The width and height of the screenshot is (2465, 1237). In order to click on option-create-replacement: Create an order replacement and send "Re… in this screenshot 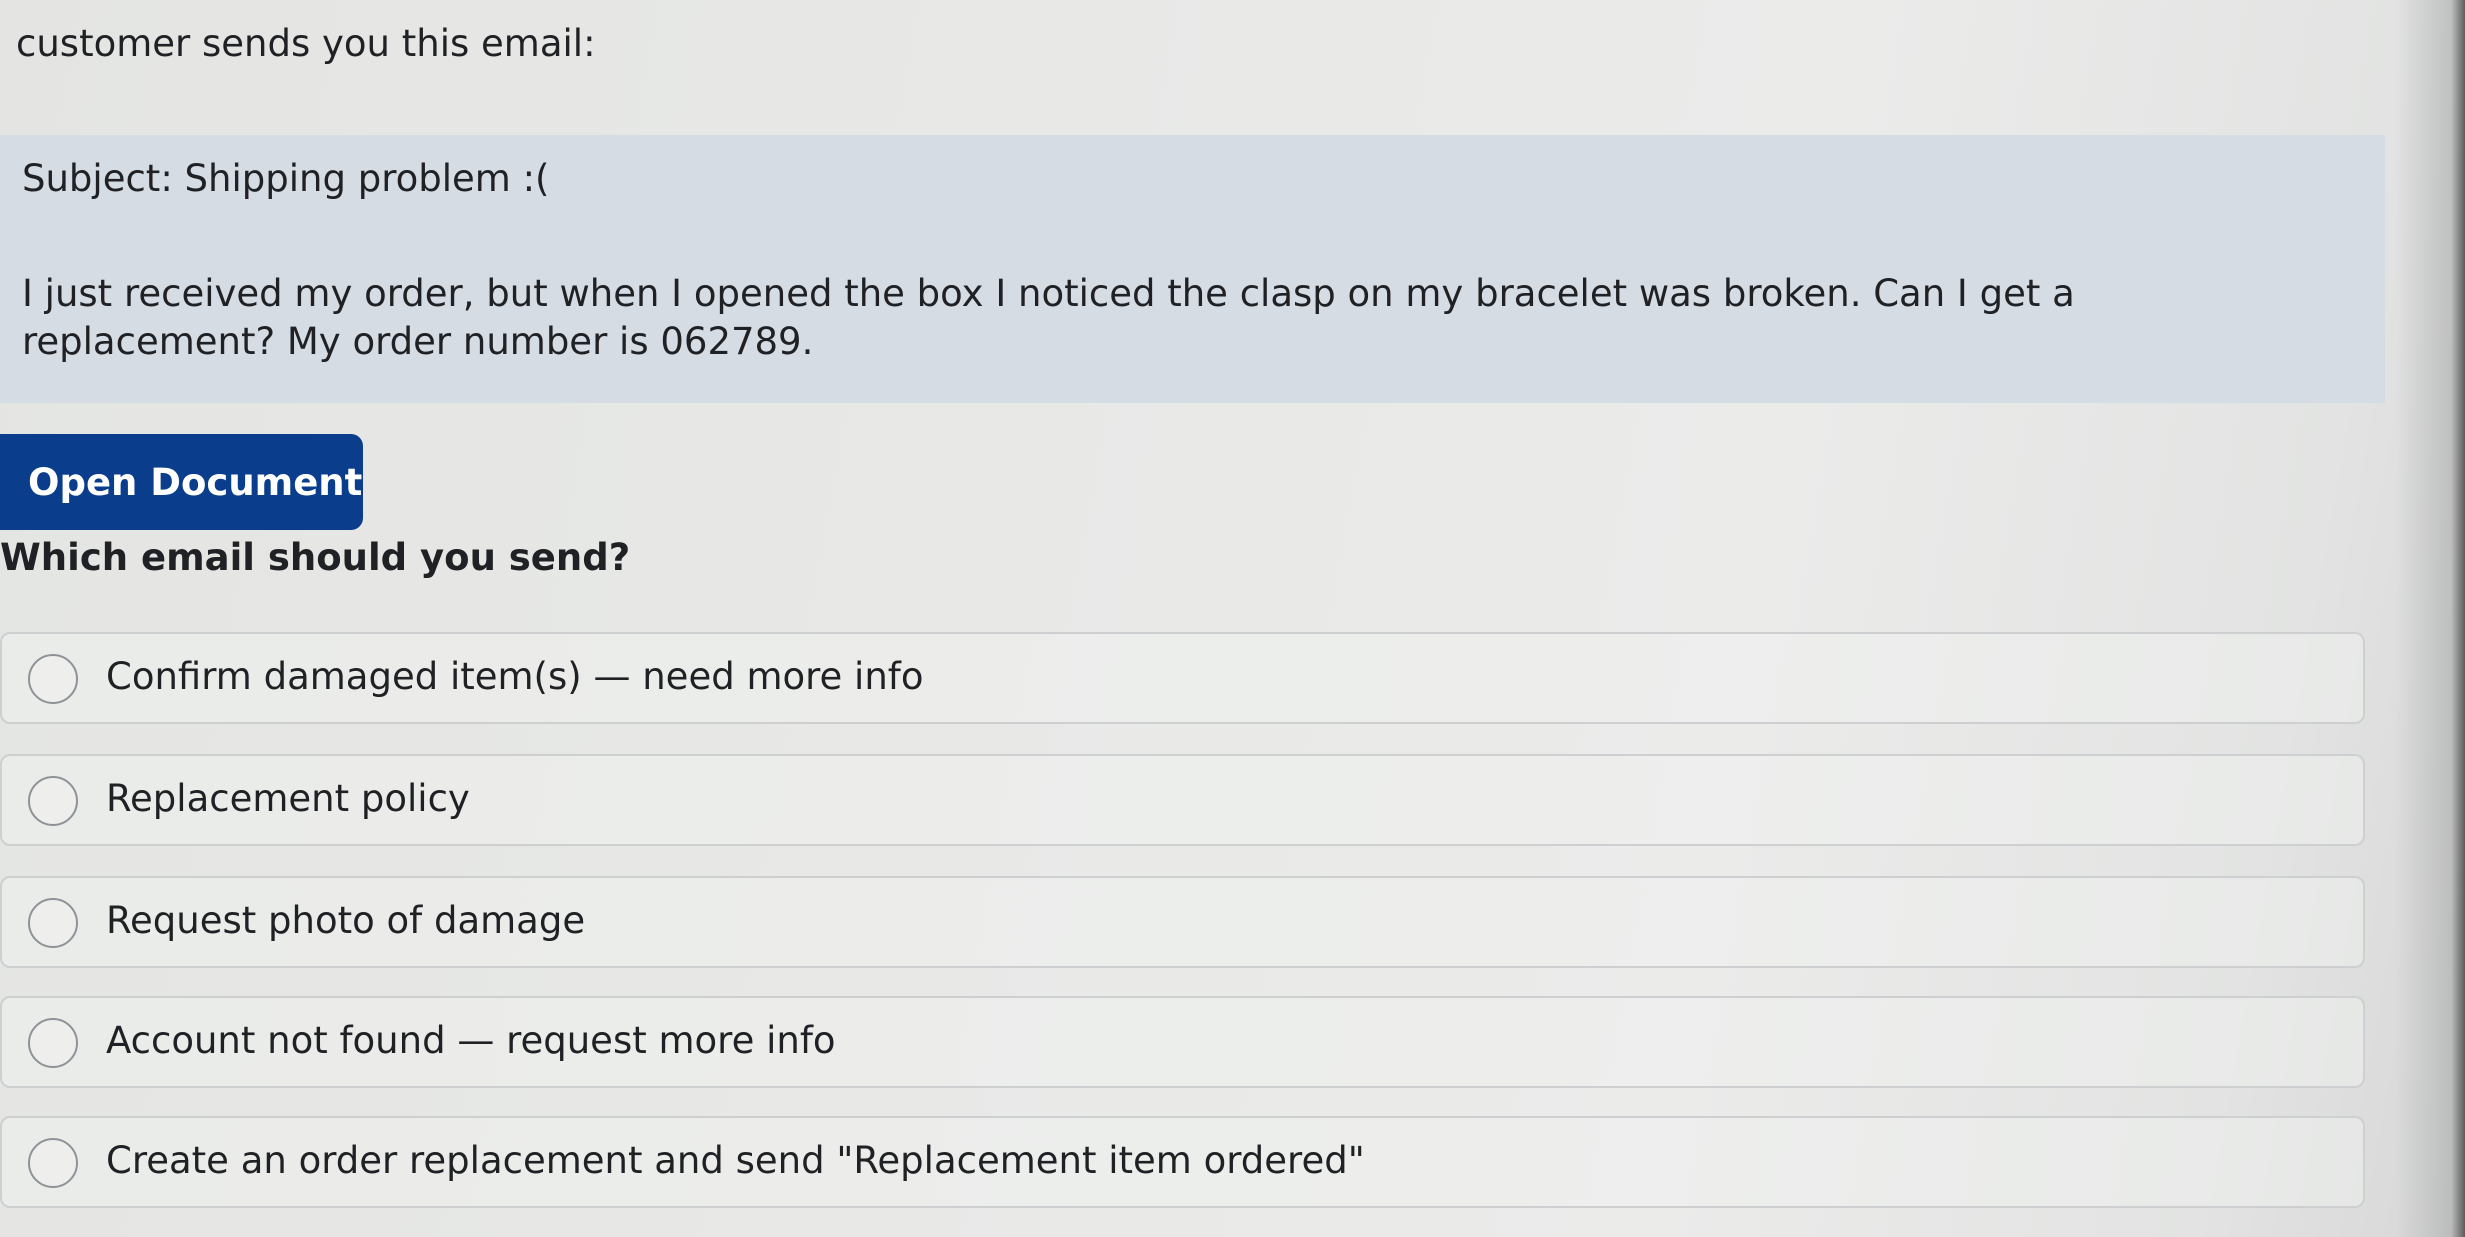, I will do `click(1182, 1162)`.